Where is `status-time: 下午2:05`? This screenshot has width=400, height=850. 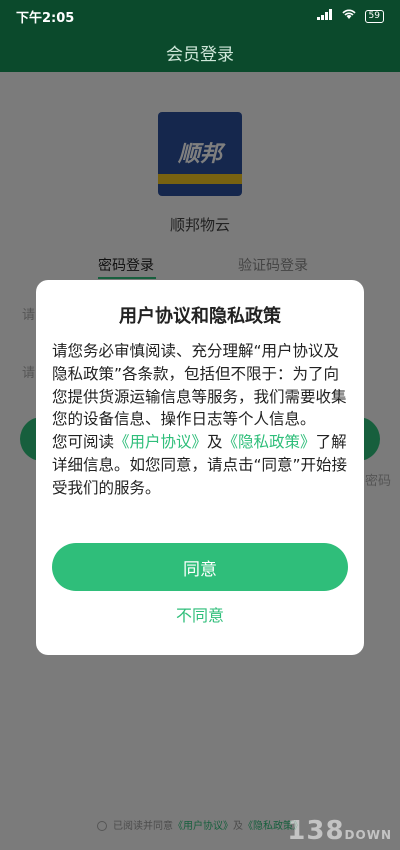 status-time: 下午2:05 is located at coordinates (45, 18).